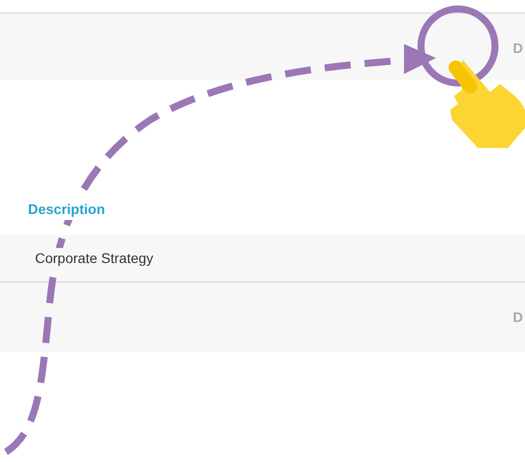 The image size is (525, 462). What do you see at coordinates (94, 258) in the screenshot?
I see `table-cell: Corporate Strategy` at bounding box center [94, 258].